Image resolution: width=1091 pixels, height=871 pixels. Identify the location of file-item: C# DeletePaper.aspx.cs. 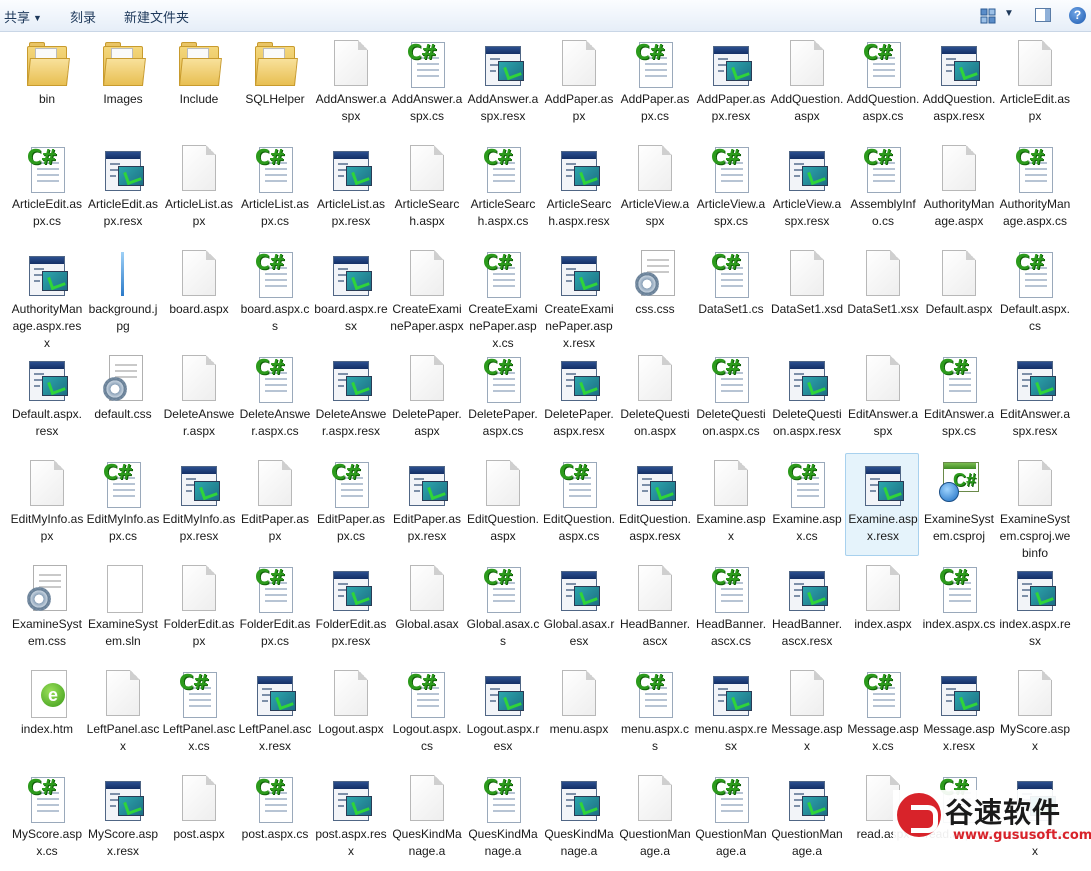
(502, 399).